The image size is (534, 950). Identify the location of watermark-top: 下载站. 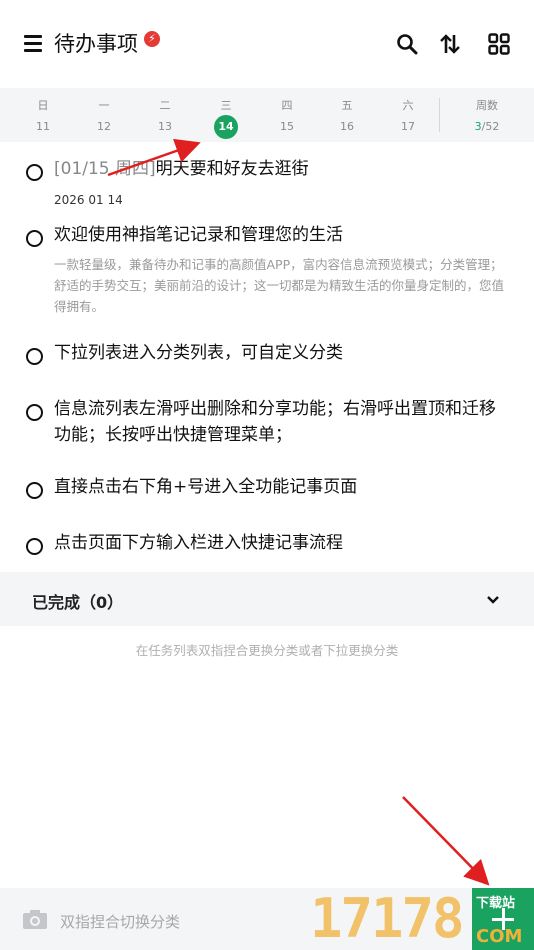
(496, 903).